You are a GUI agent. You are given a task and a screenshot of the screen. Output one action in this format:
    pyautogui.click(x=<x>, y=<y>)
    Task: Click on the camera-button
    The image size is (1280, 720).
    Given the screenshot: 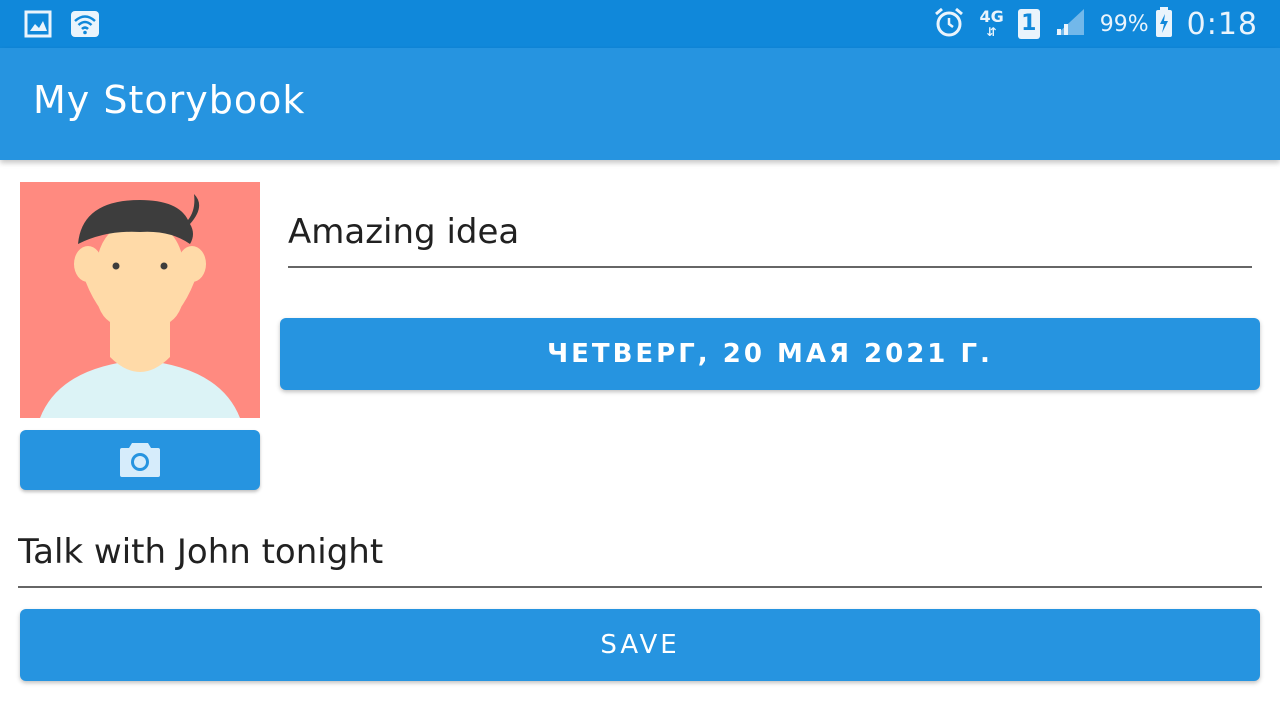 What is the action you would take?
    pyautogui.click(x=140, y=460)
    